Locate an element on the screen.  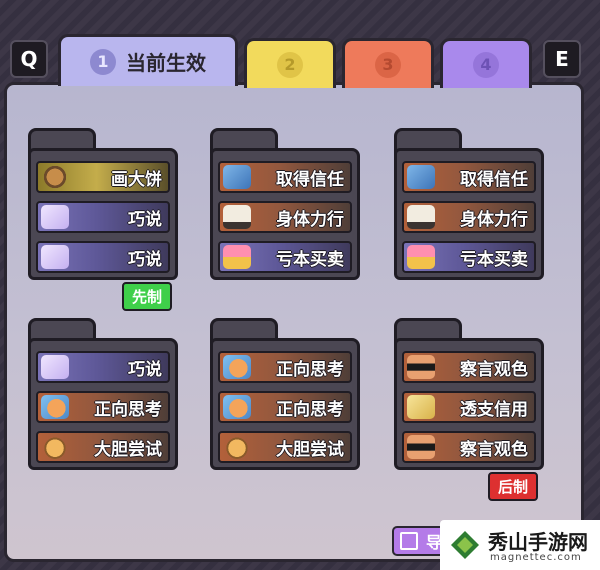
skill-label: 画大饼 is located at coordinates (136, 179).